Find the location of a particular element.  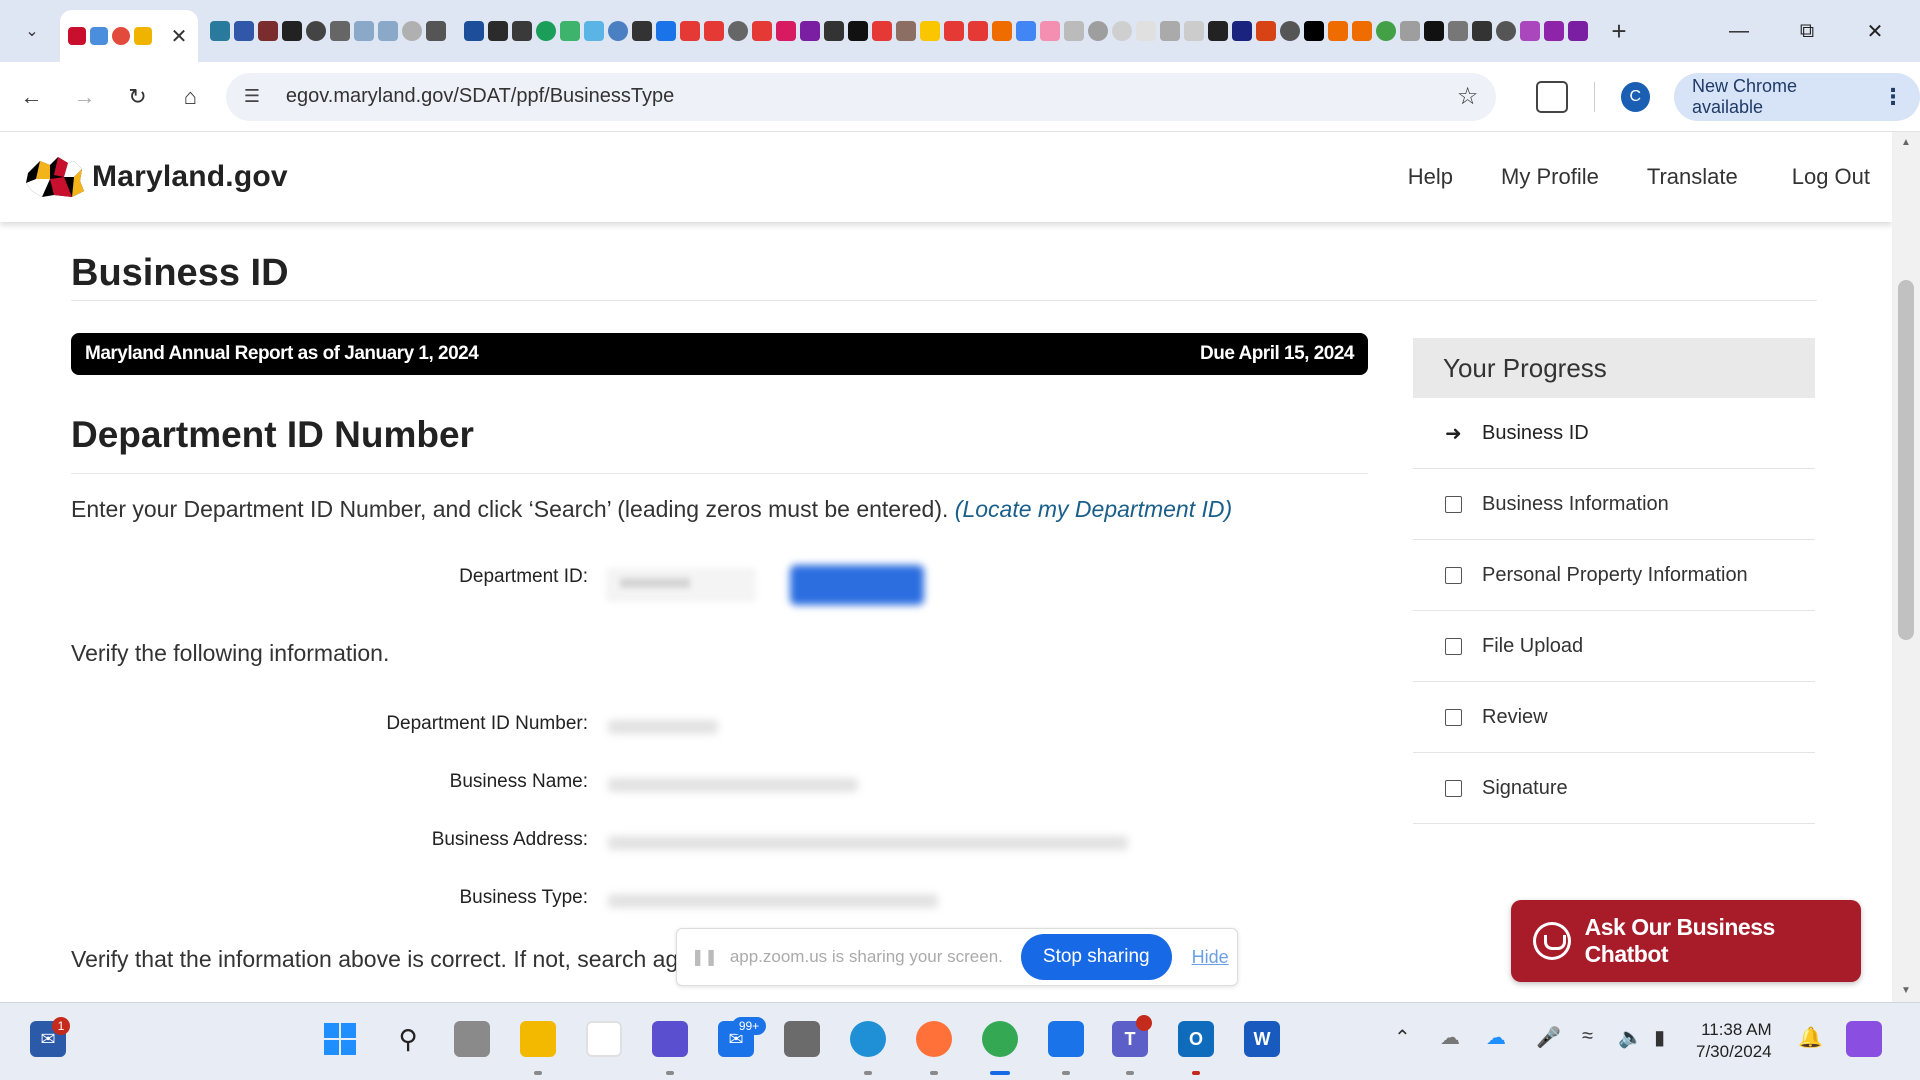

back-arrow-icon: ← is located at coordinates (31, 97).